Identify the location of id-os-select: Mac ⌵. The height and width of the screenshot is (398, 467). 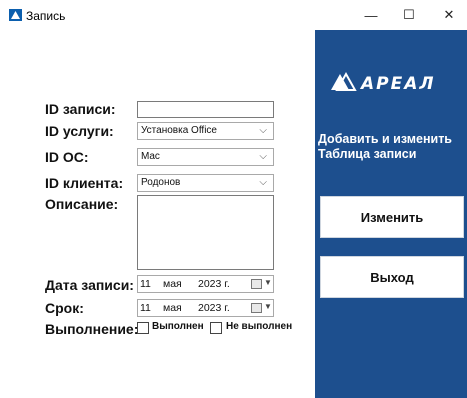
(205, 157).